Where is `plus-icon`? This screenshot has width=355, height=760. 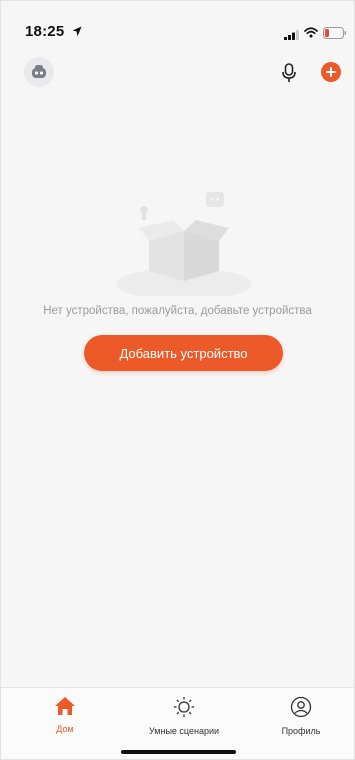
plus-icon is located at coordinates (331, 72).